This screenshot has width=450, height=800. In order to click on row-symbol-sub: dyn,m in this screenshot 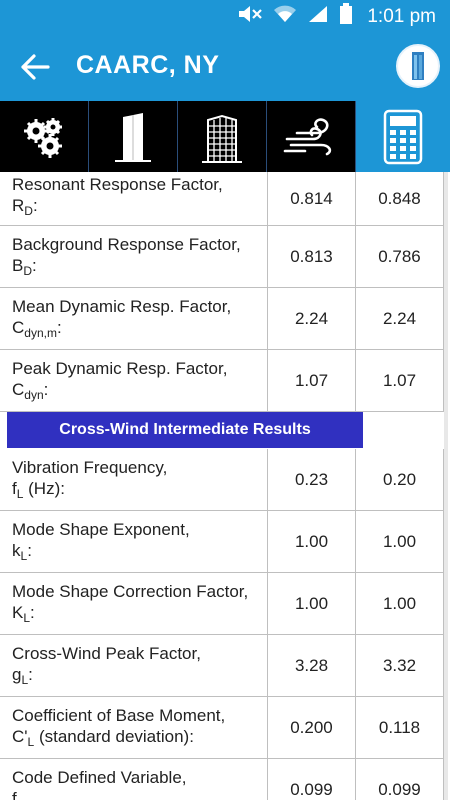, I will do `click(40, 333)`.